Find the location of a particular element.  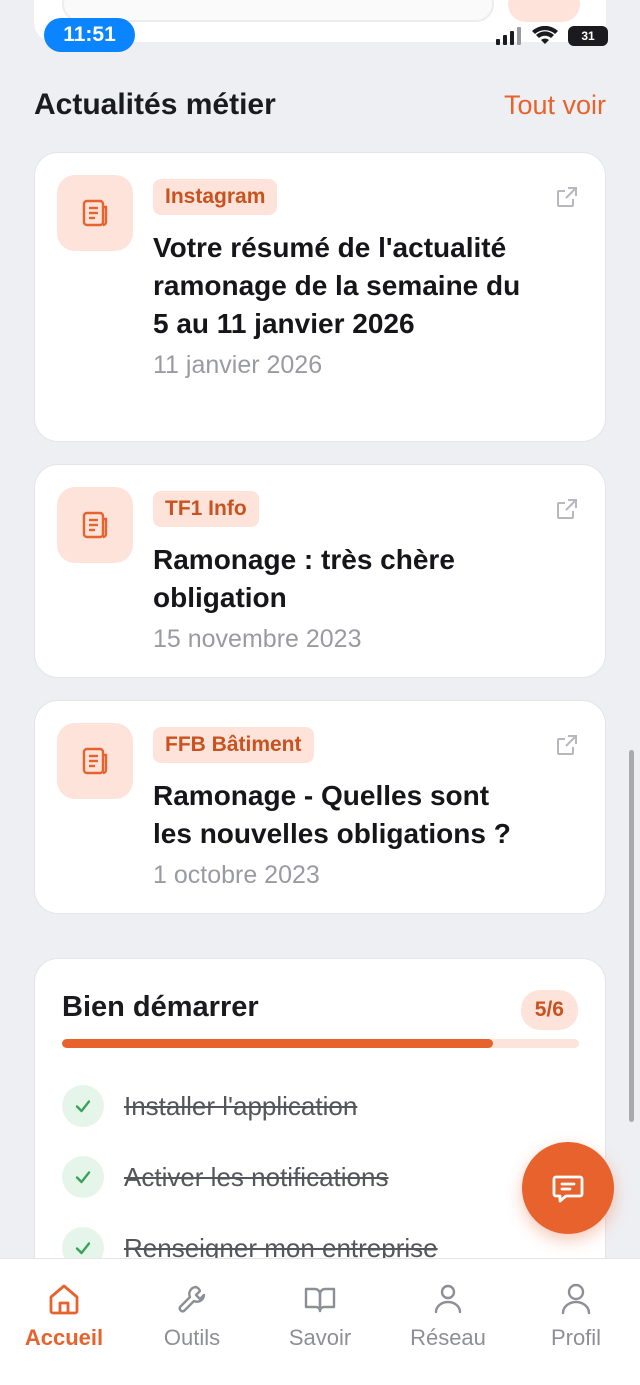

nav-item-reseau: Réseau is located at coordinates (448, 1322).